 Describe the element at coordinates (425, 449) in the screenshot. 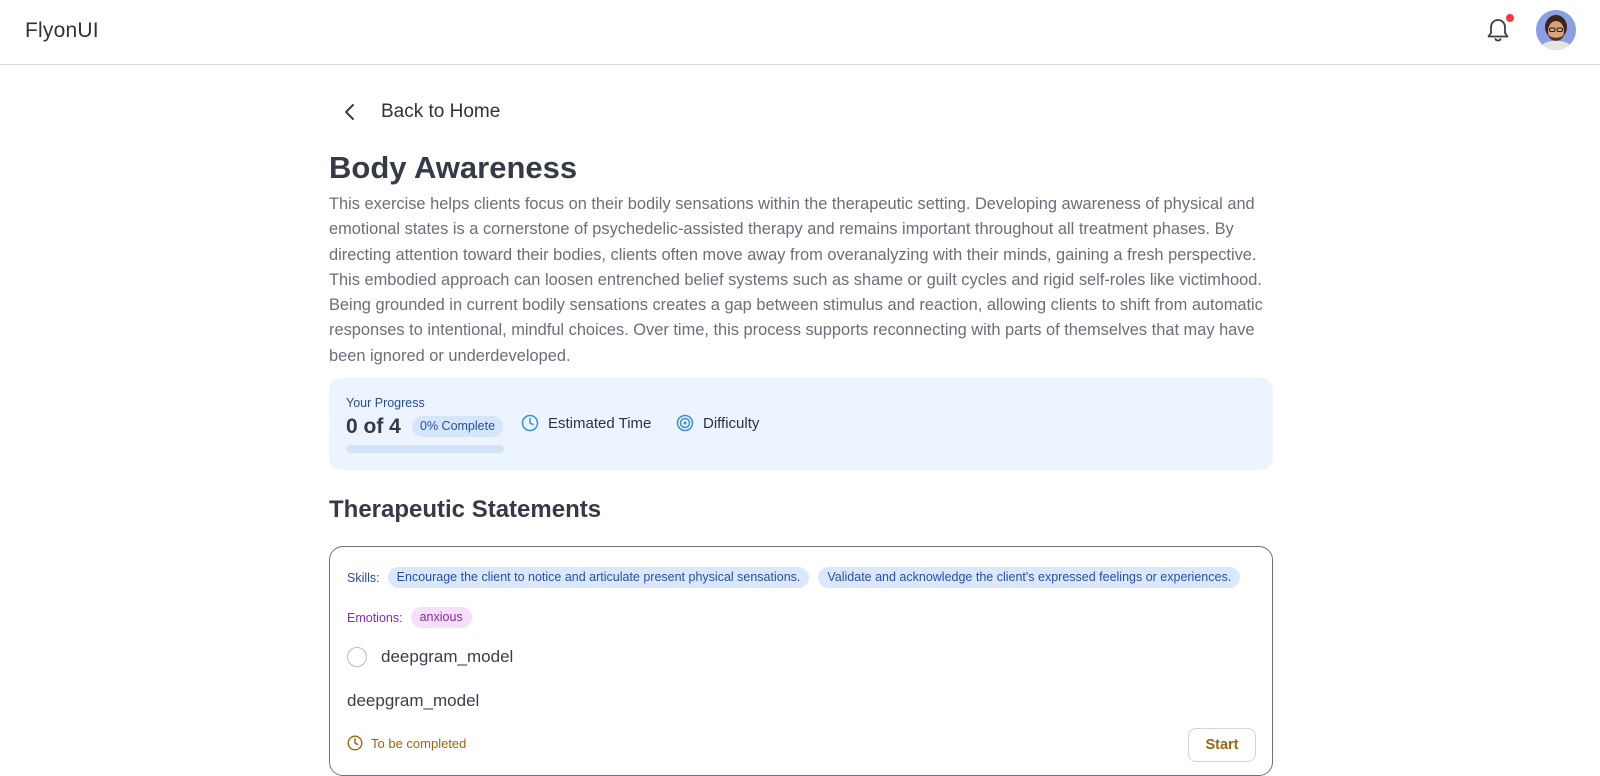

I see `progress-bar` at that location.